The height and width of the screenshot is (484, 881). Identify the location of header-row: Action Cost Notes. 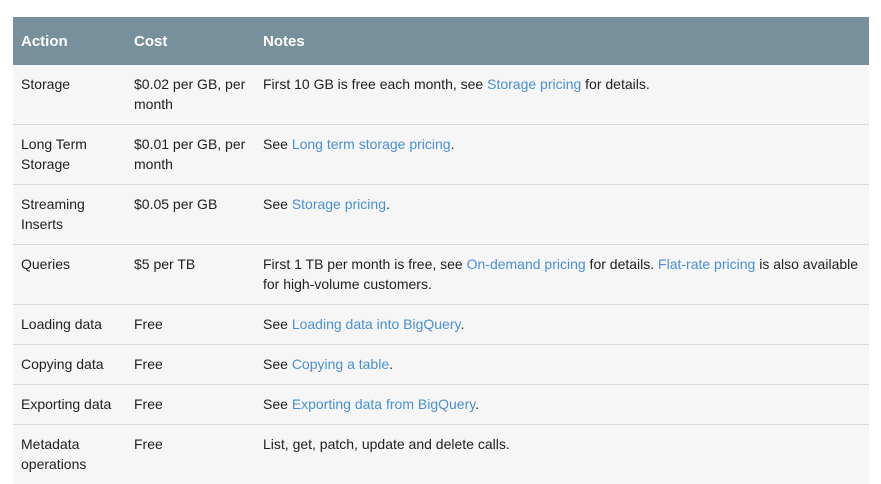
(441, 41).